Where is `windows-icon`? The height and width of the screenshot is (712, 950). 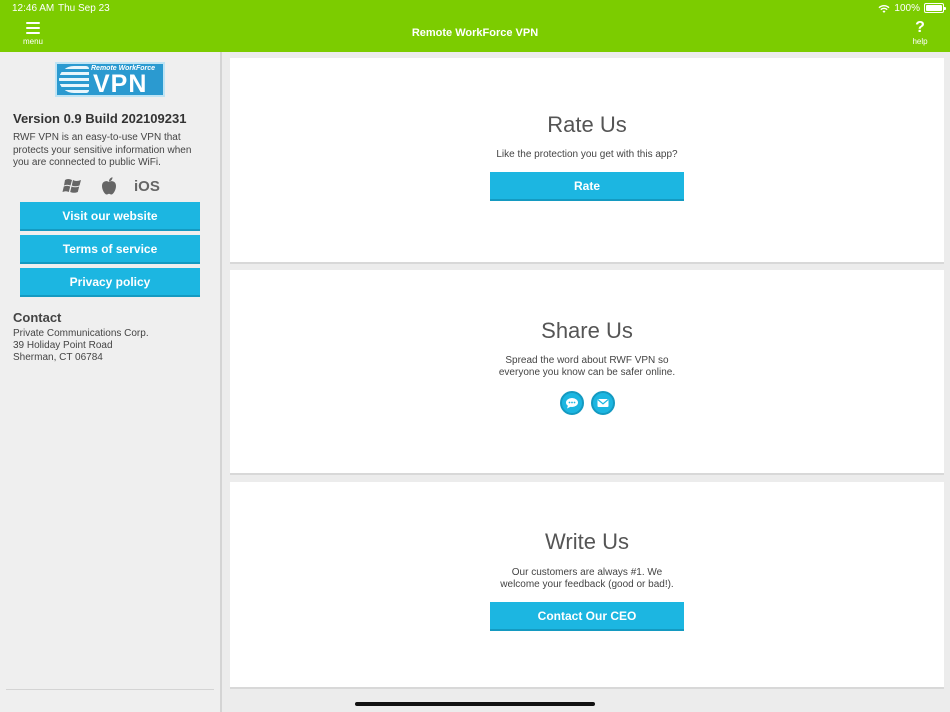
windows-icon is located at coordinates (71, 186).